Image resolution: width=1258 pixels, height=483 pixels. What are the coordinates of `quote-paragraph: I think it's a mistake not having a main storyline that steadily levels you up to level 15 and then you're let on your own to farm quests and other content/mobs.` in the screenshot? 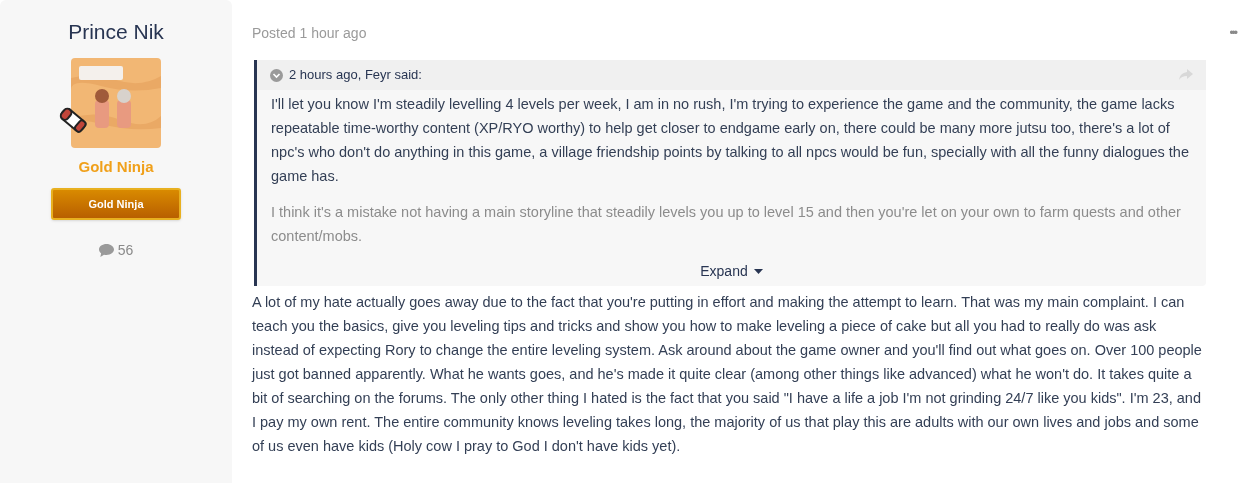 It's located at (726, 224).